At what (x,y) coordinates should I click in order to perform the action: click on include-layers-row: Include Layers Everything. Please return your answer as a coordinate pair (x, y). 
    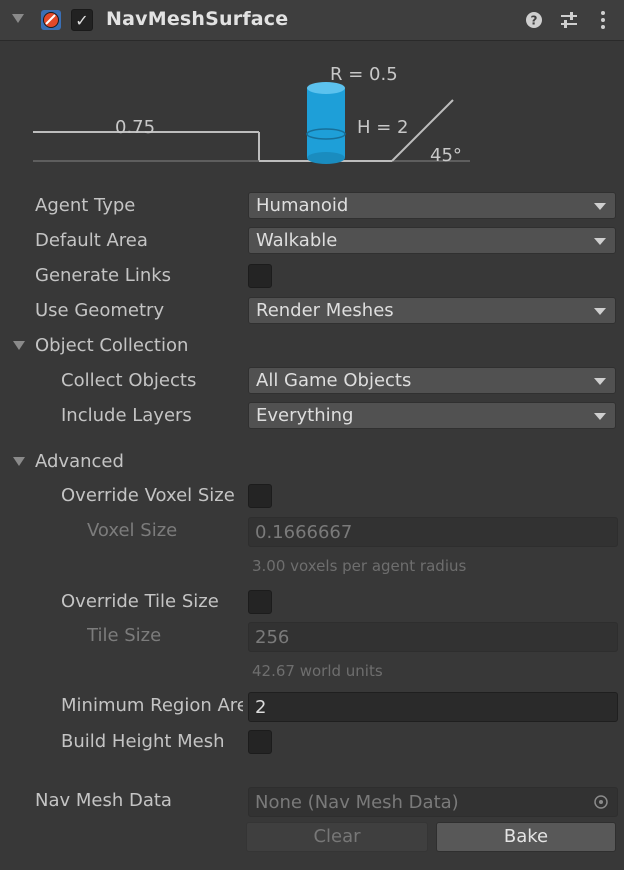
    Looking at the image, I should click on (312, 416).